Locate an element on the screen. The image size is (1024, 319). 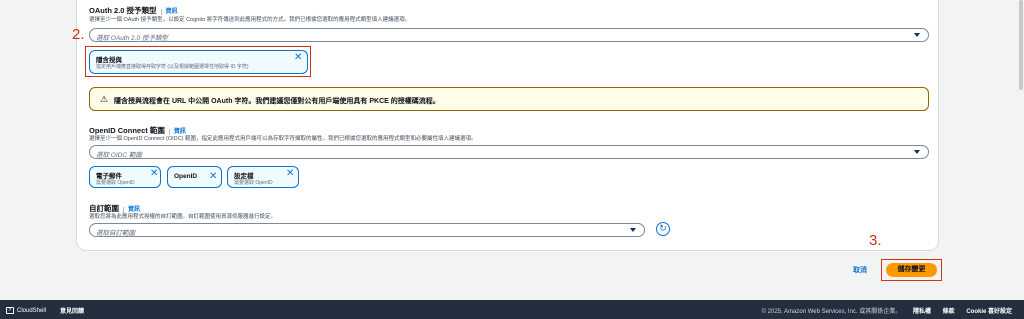
oidc-token-profile: 設定檔 需要選取 OpenID ✕ is located at coordinates (263, 177).